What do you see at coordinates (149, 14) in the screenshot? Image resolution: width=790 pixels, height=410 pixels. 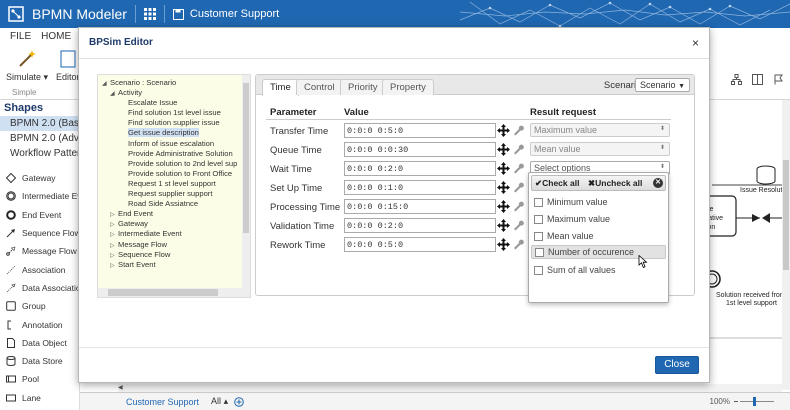 I see `grid-menu-icon` at bounding box center [149, 14].